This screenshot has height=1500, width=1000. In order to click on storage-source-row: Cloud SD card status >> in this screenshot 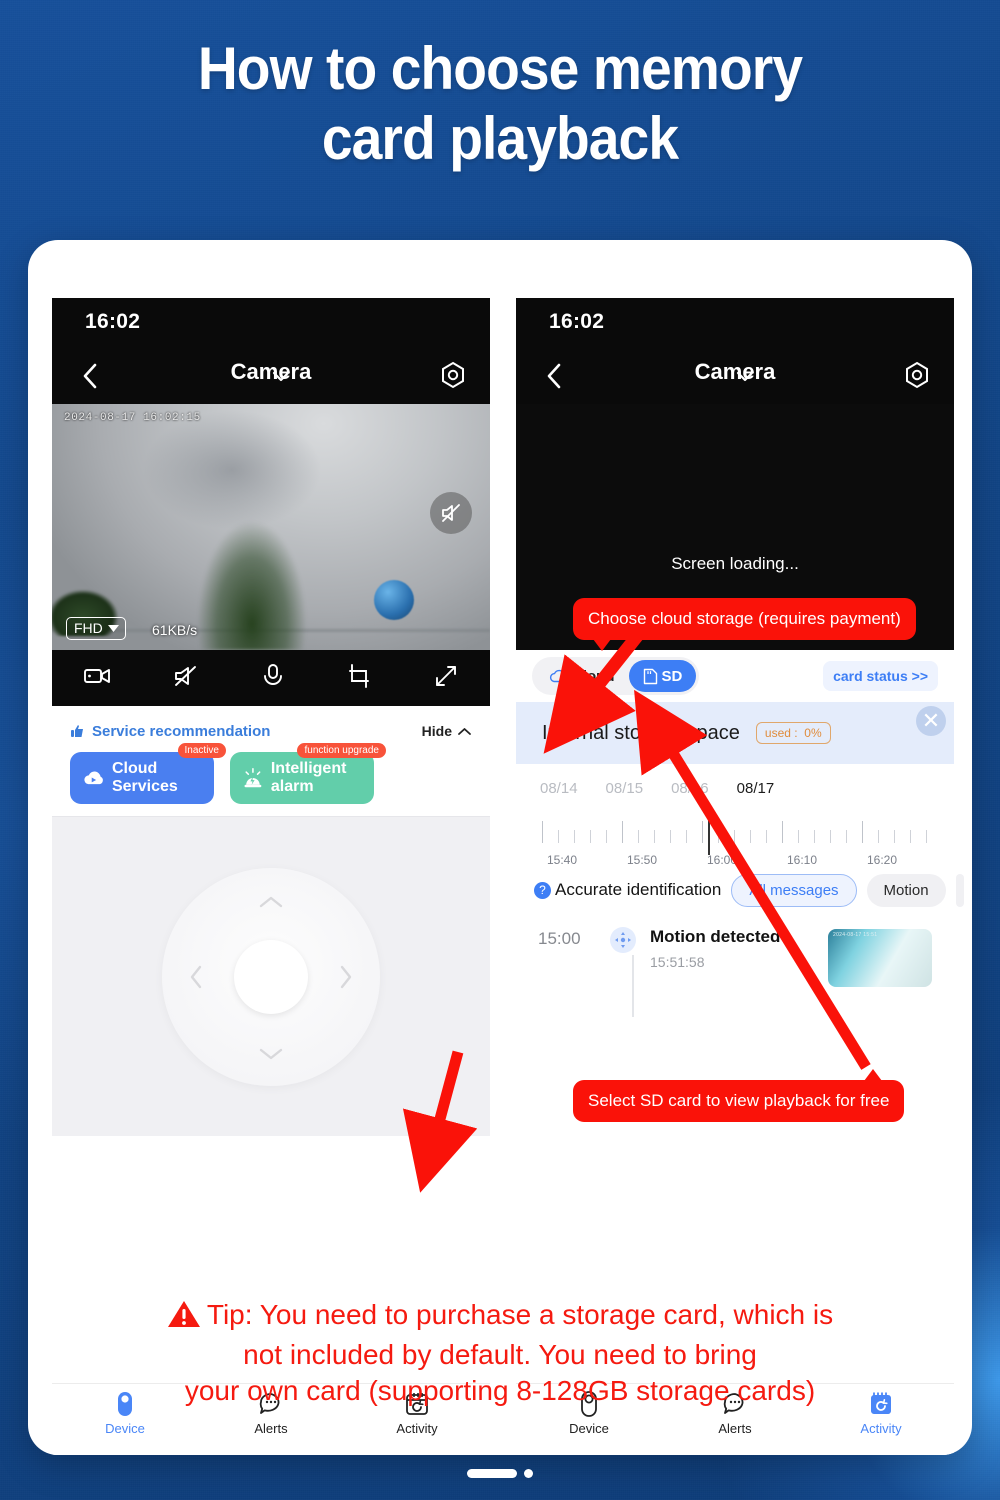, I will do `click(735, 676)`.